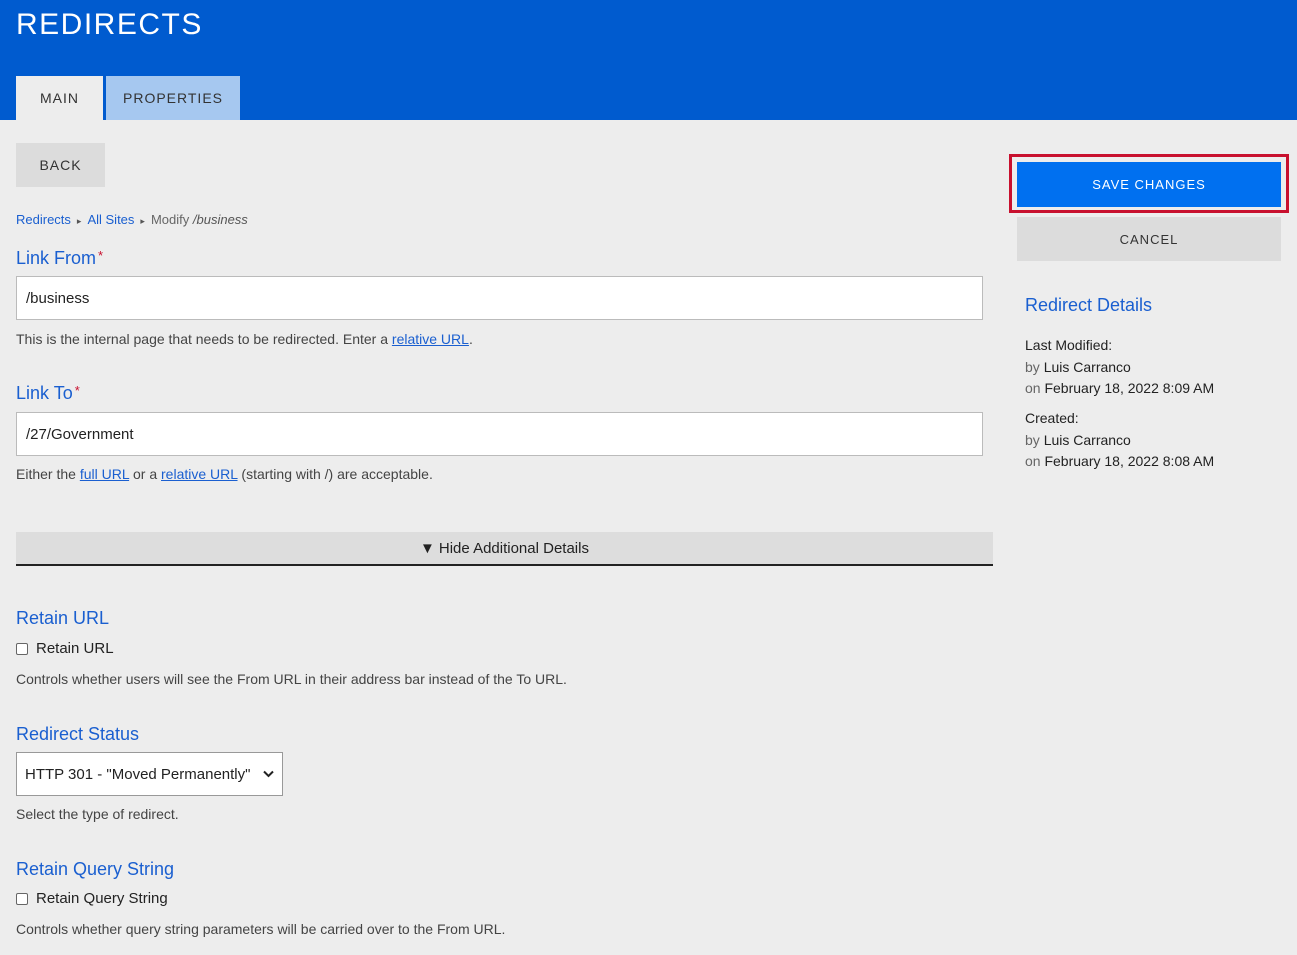 The width and height of the screenshot is (1297, 955). What do you see at coordinates (1149, 239) in the screenshot?
I see `cancel-button: CANCEL` at bounding box center [1149, 239].